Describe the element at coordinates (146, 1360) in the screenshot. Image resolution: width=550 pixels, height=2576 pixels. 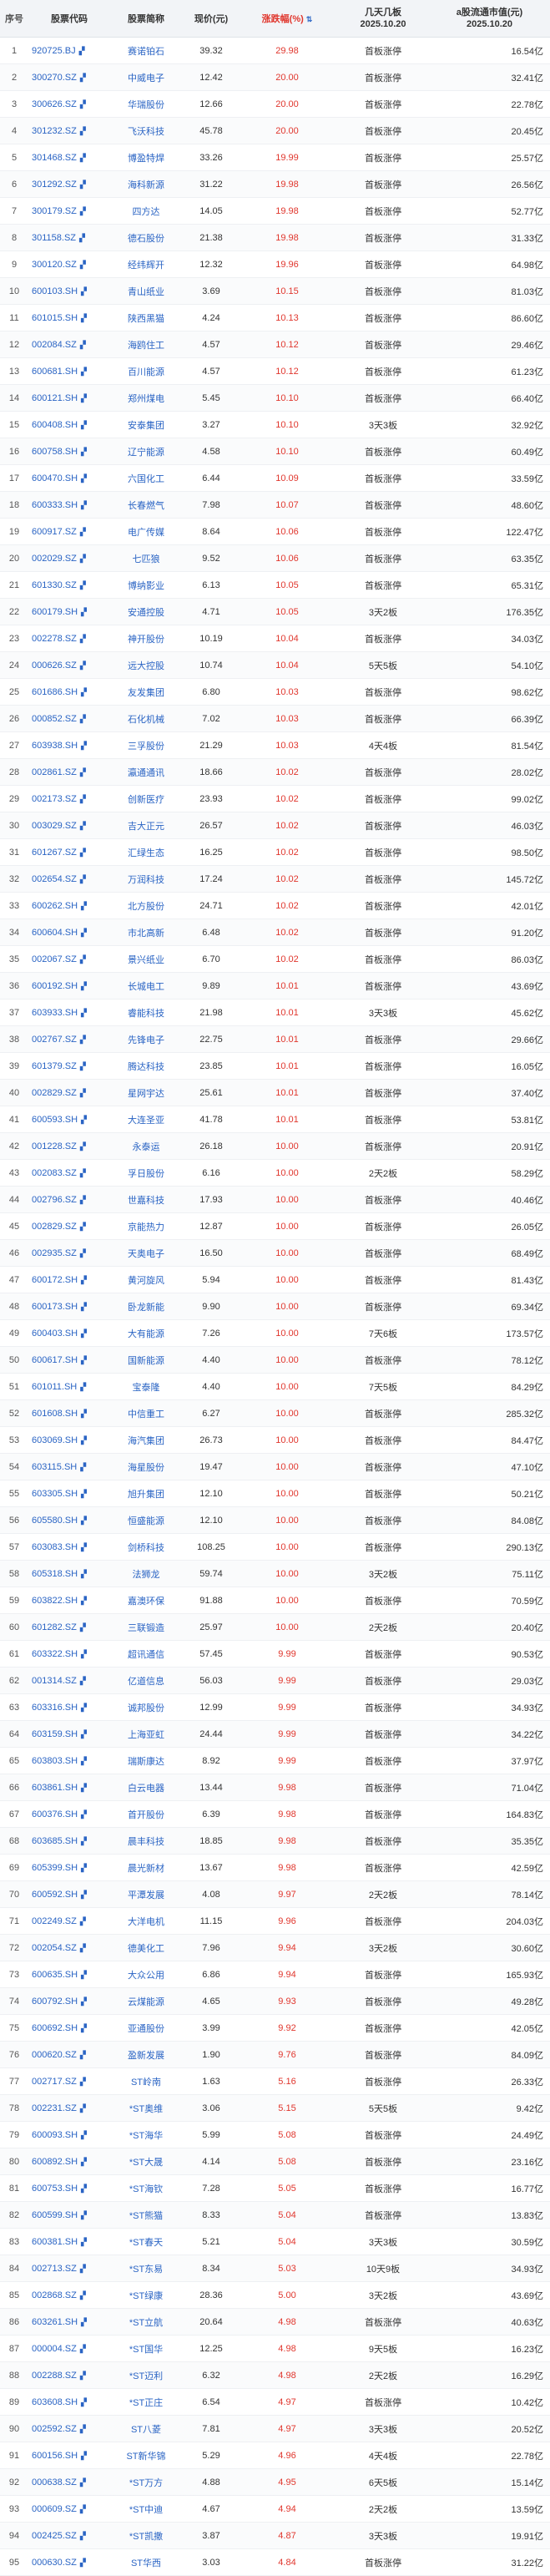
I see `stock-name: 国新能源` at that location.